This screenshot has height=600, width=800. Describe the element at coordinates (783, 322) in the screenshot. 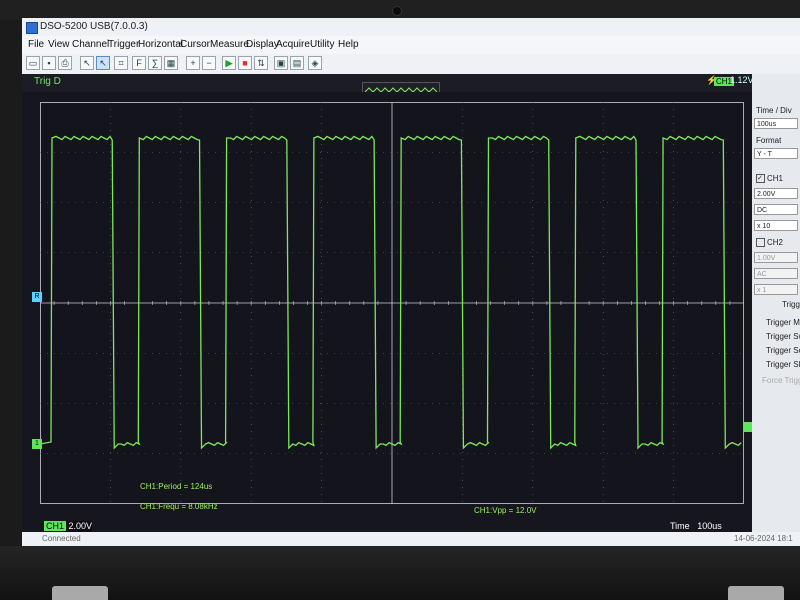

I see `trigger-mode-label: Trigger Mode` at that location.